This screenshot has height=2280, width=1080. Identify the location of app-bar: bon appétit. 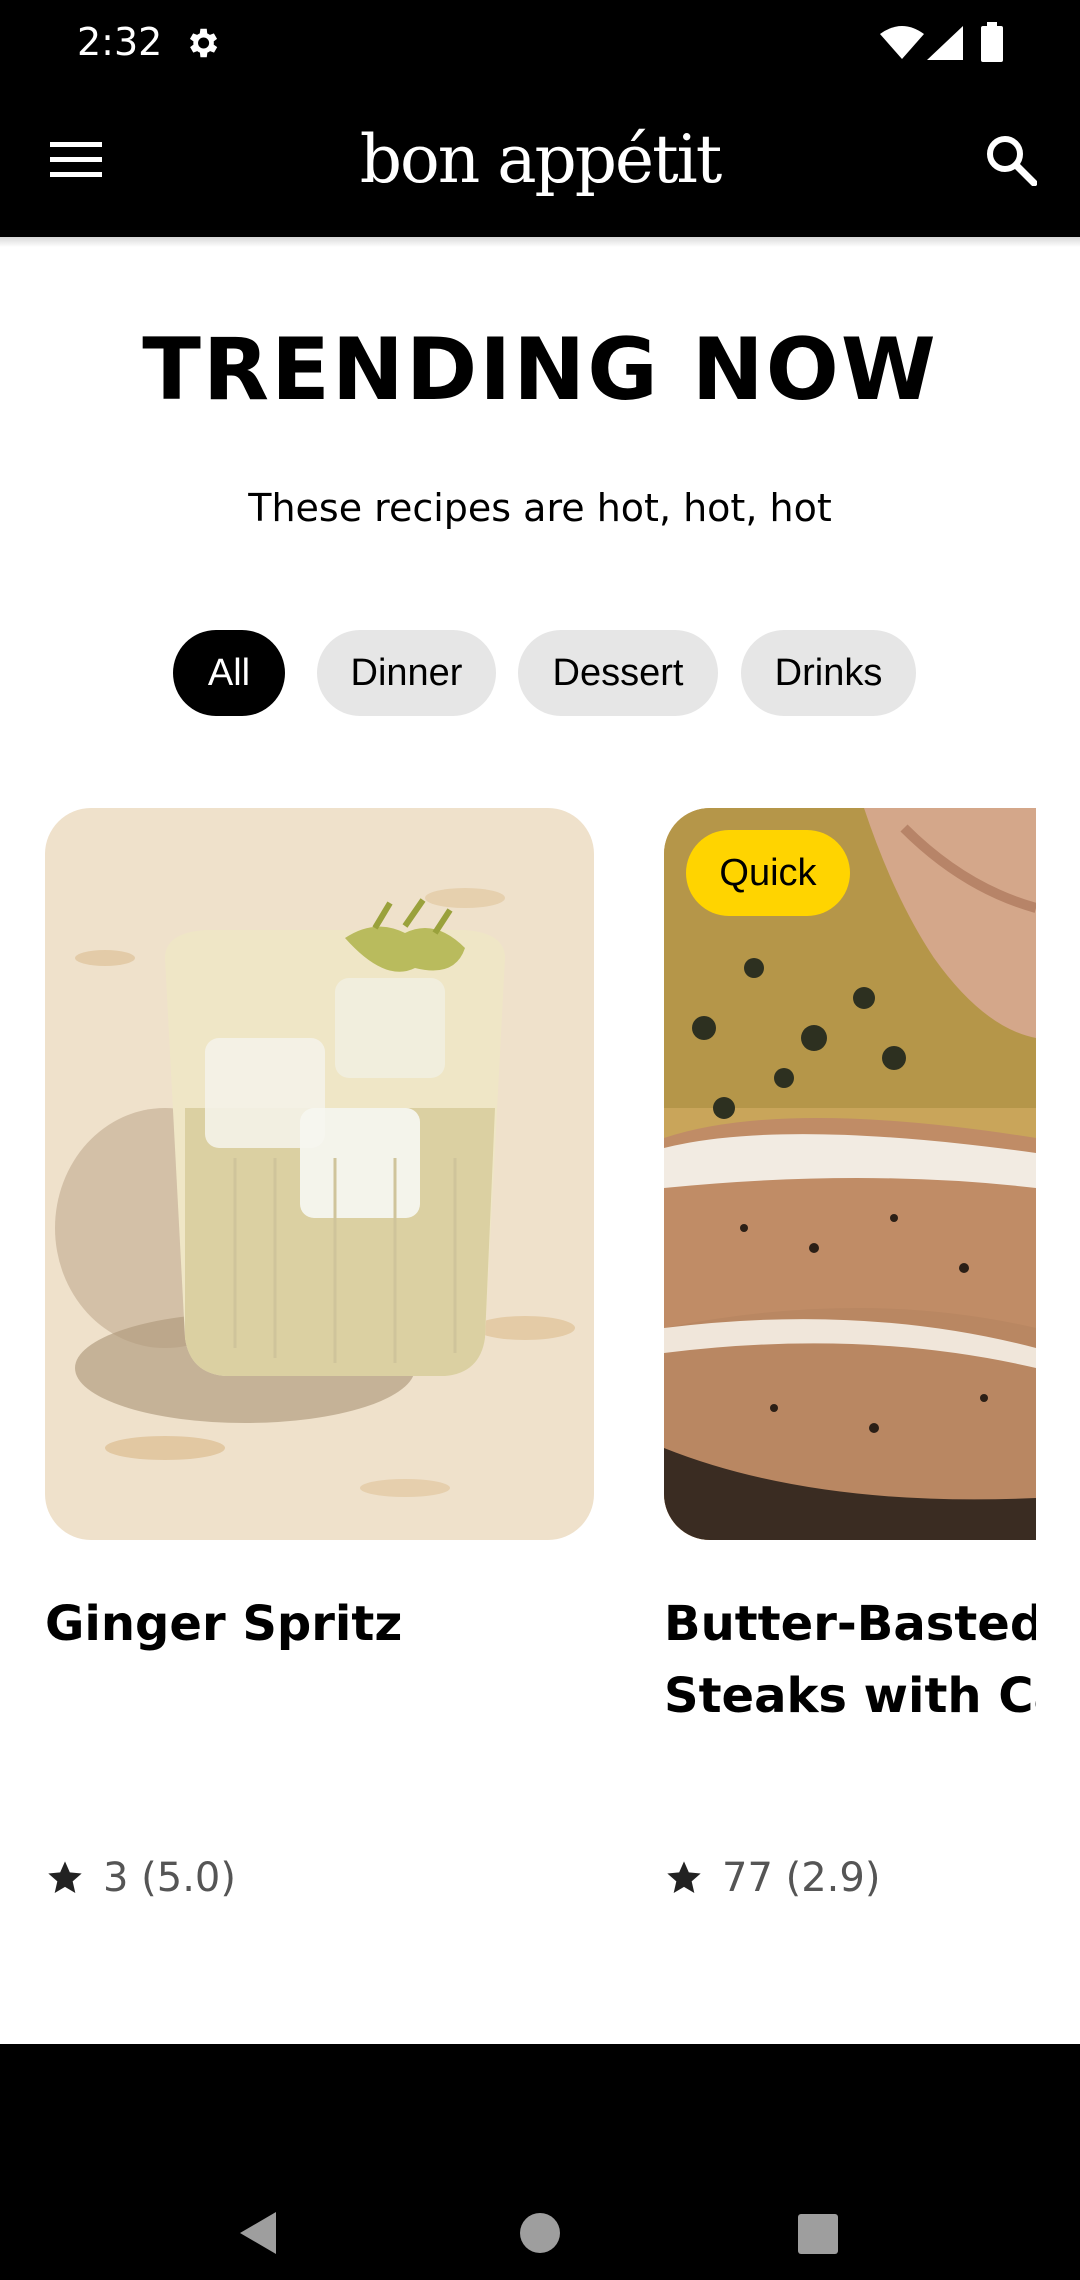
(540, 162).